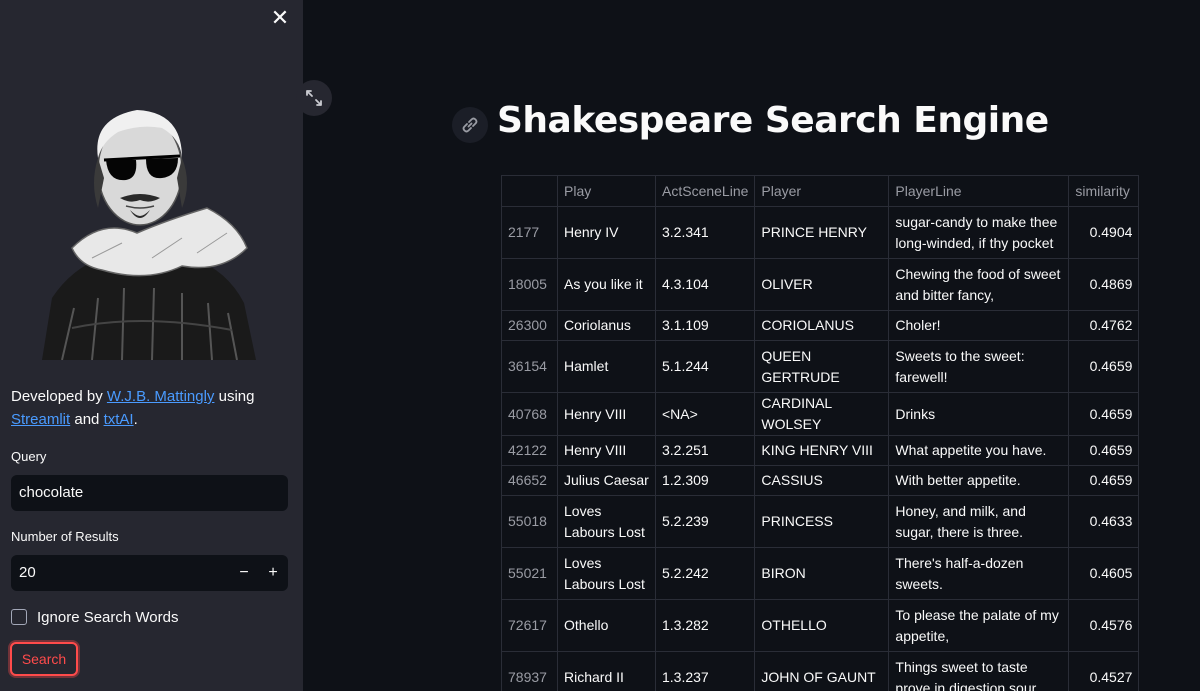  I want to click on row-index: 55018, so click(529, 521).